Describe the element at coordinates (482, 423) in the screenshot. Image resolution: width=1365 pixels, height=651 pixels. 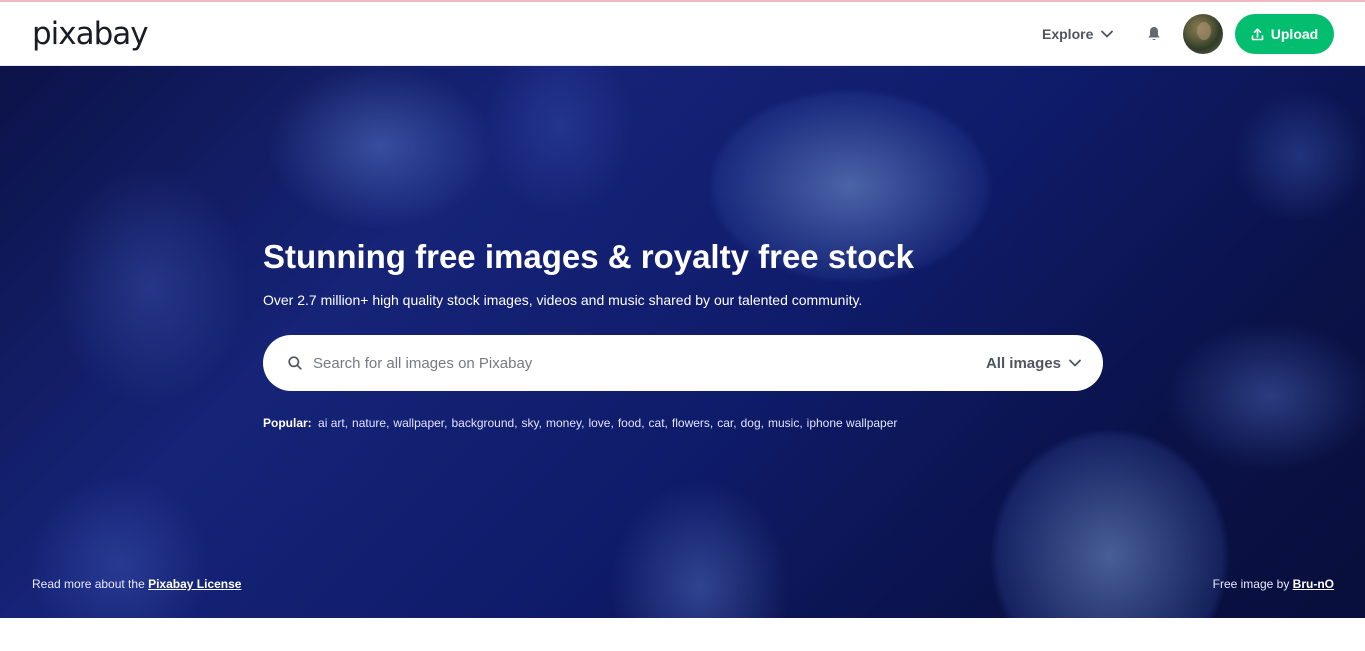
I see `popular-tag-link: background` at that location.